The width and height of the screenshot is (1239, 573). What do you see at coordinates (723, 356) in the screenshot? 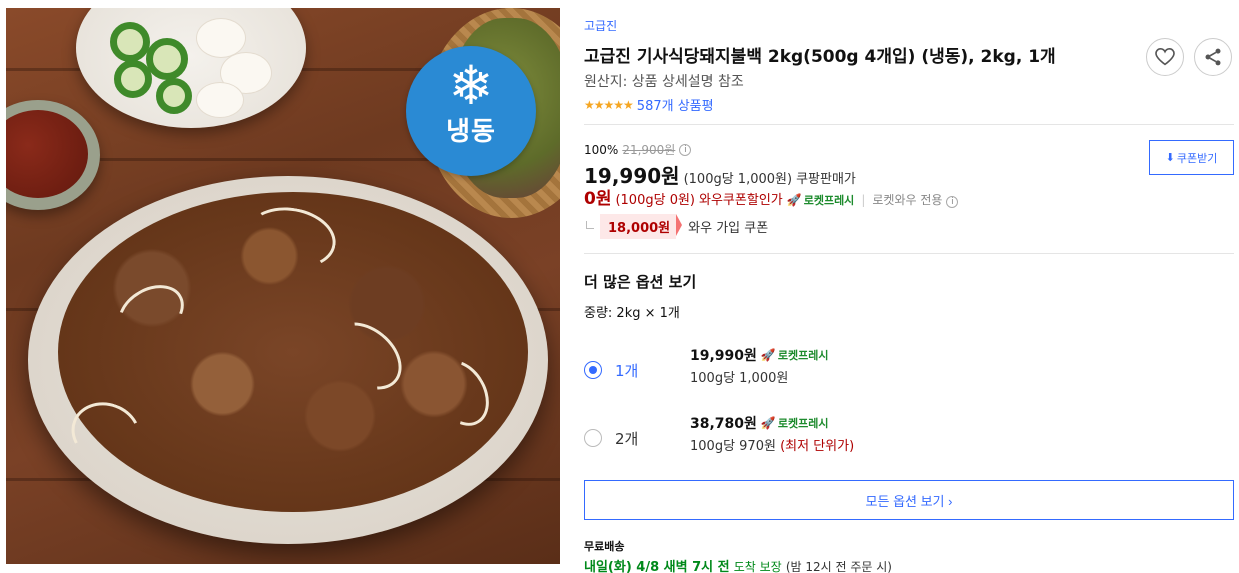
I see `option-price: 19,990원` at bounding box center [723, 356].